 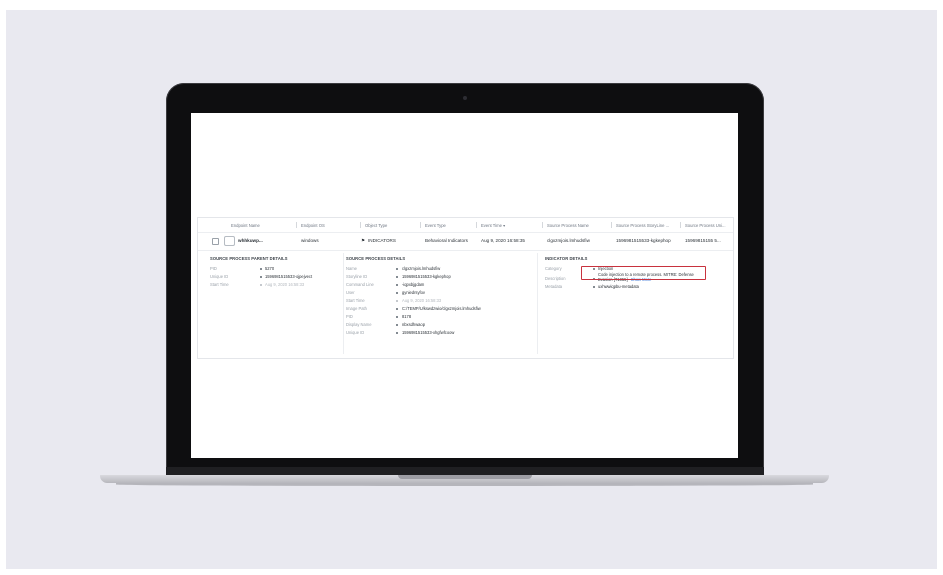 What do you see at coordinates (229, 241) in the screenshot?
I see `device-icon` at bounding box center [229, 241].